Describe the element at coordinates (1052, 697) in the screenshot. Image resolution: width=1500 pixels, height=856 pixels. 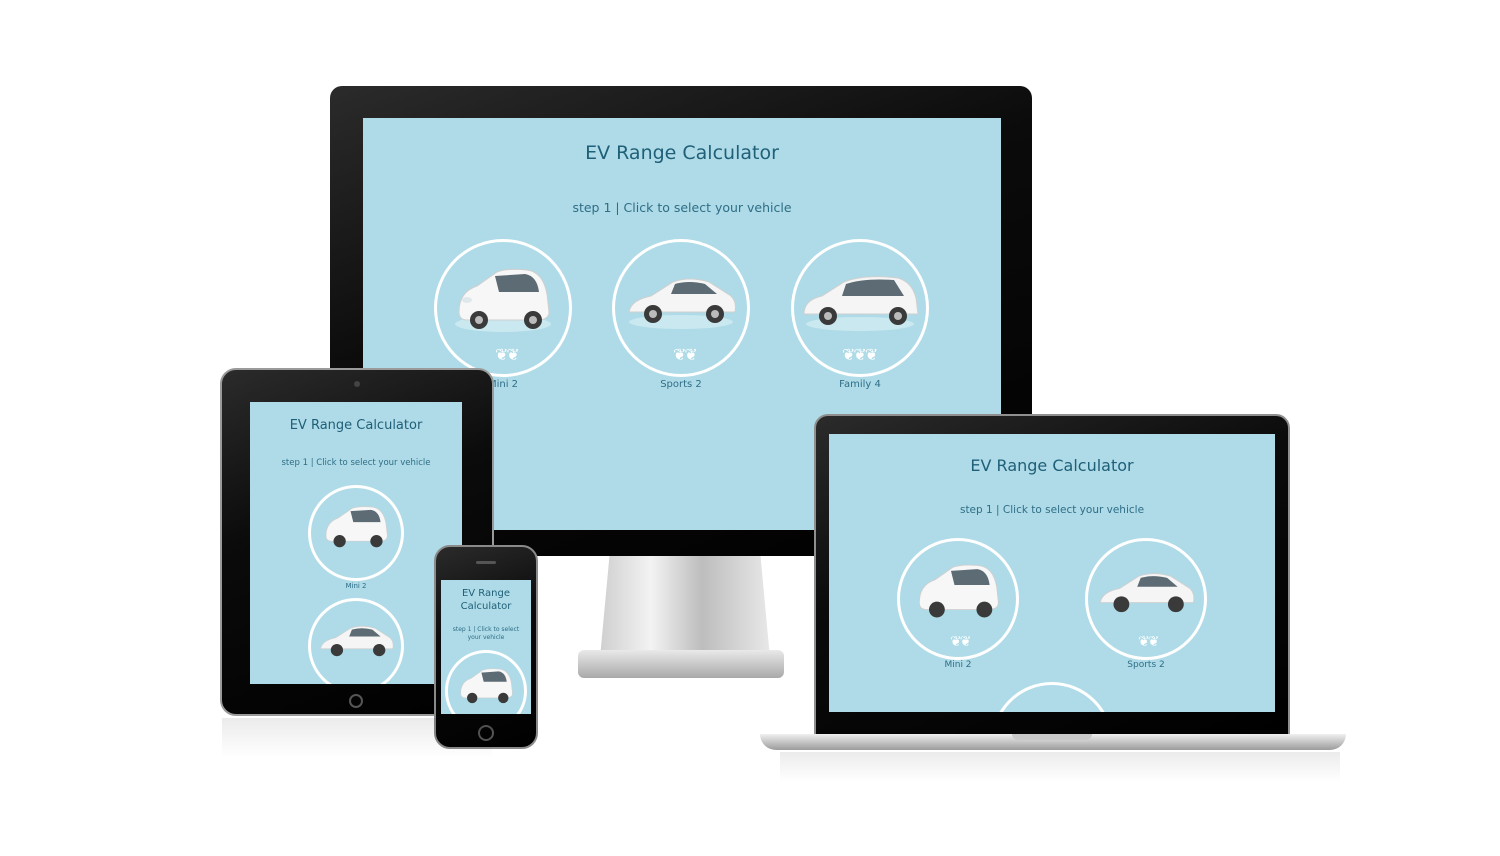
I see `vehicle-option-family` at that location.